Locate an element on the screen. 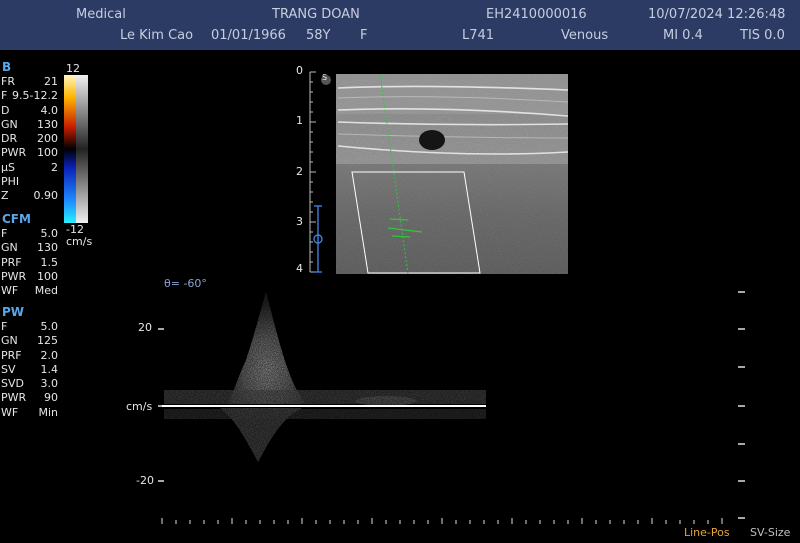 This screenshot has height=543, width=800. depth-label: 3 is located at coordinates (299, 221).